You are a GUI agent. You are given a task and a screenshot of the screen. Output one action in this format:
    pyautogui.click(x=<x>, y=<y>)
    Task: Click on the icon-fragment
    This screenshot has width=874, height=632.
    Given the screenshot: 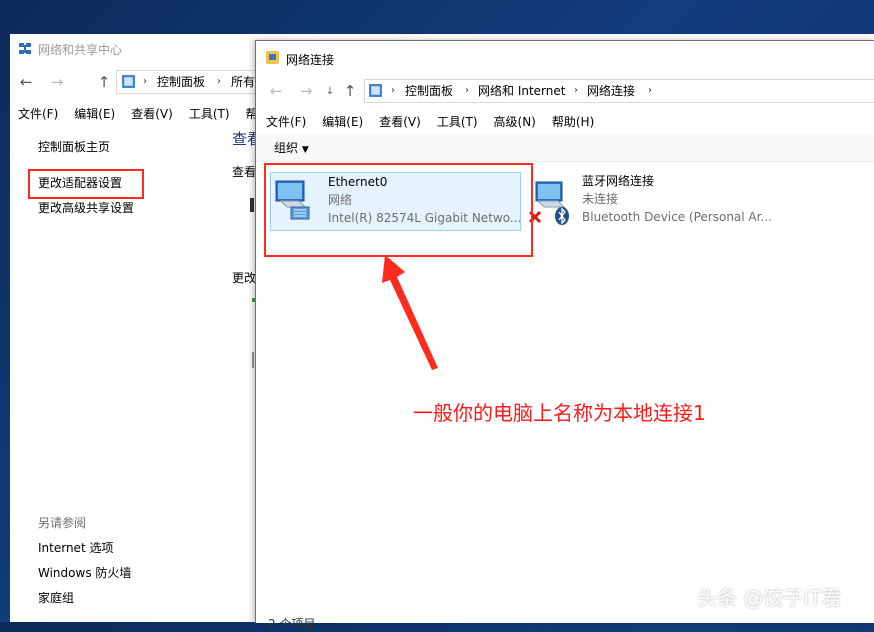 What is the action you would take?
    pyautogui.click(x=253, y=360)
    